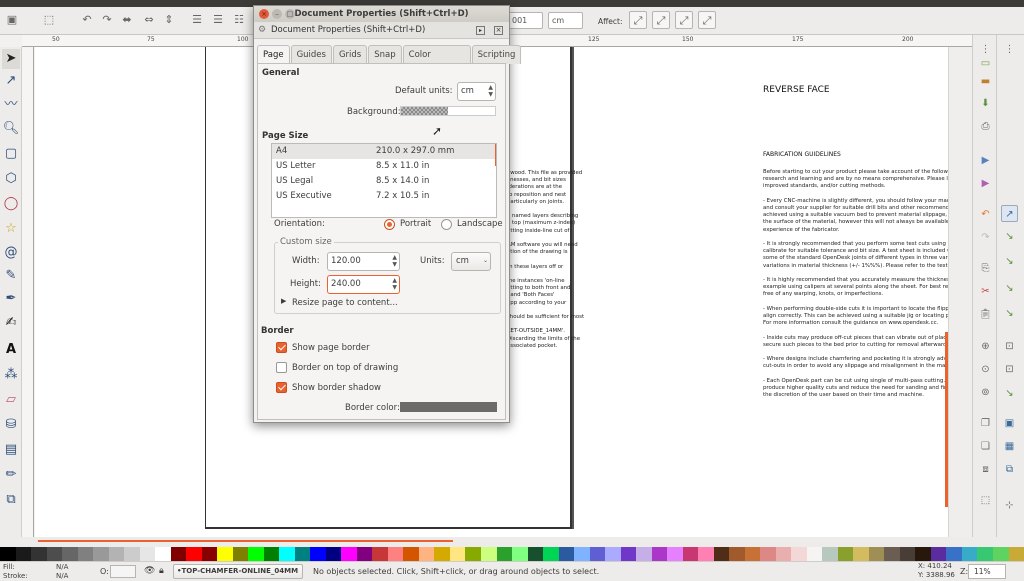 This screenshot has height=581, width=1024. I want to click on new-icon: ▣, so click(12, 20).